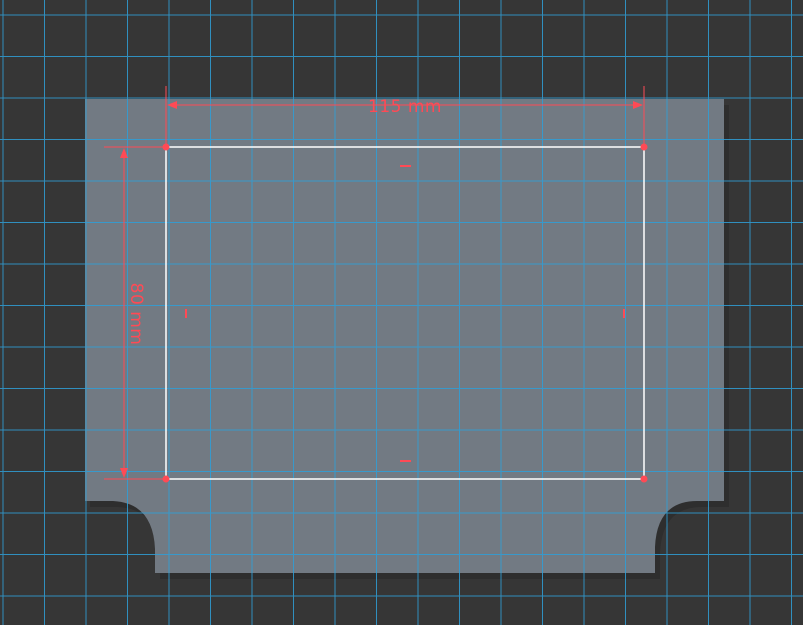 The image size is (803, 625). What do you see at coordinates (405, 107) in the screenshot?
I see `width-dimension-label: 115 mm` at bounding box center [405, 107].